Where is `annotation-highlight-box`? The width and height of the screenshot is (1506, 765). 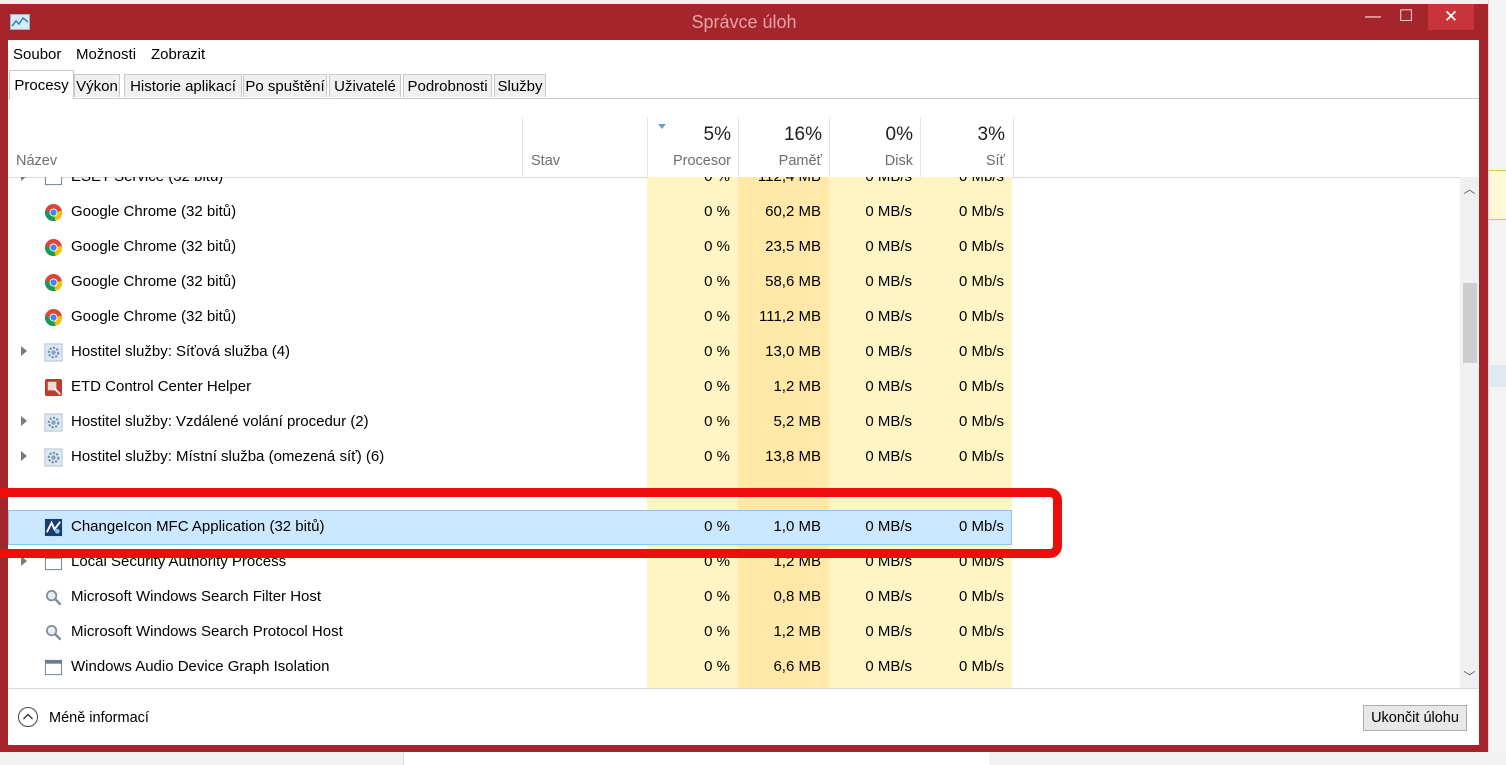
annotation-highlight-box is located at coordinates (531, 523).